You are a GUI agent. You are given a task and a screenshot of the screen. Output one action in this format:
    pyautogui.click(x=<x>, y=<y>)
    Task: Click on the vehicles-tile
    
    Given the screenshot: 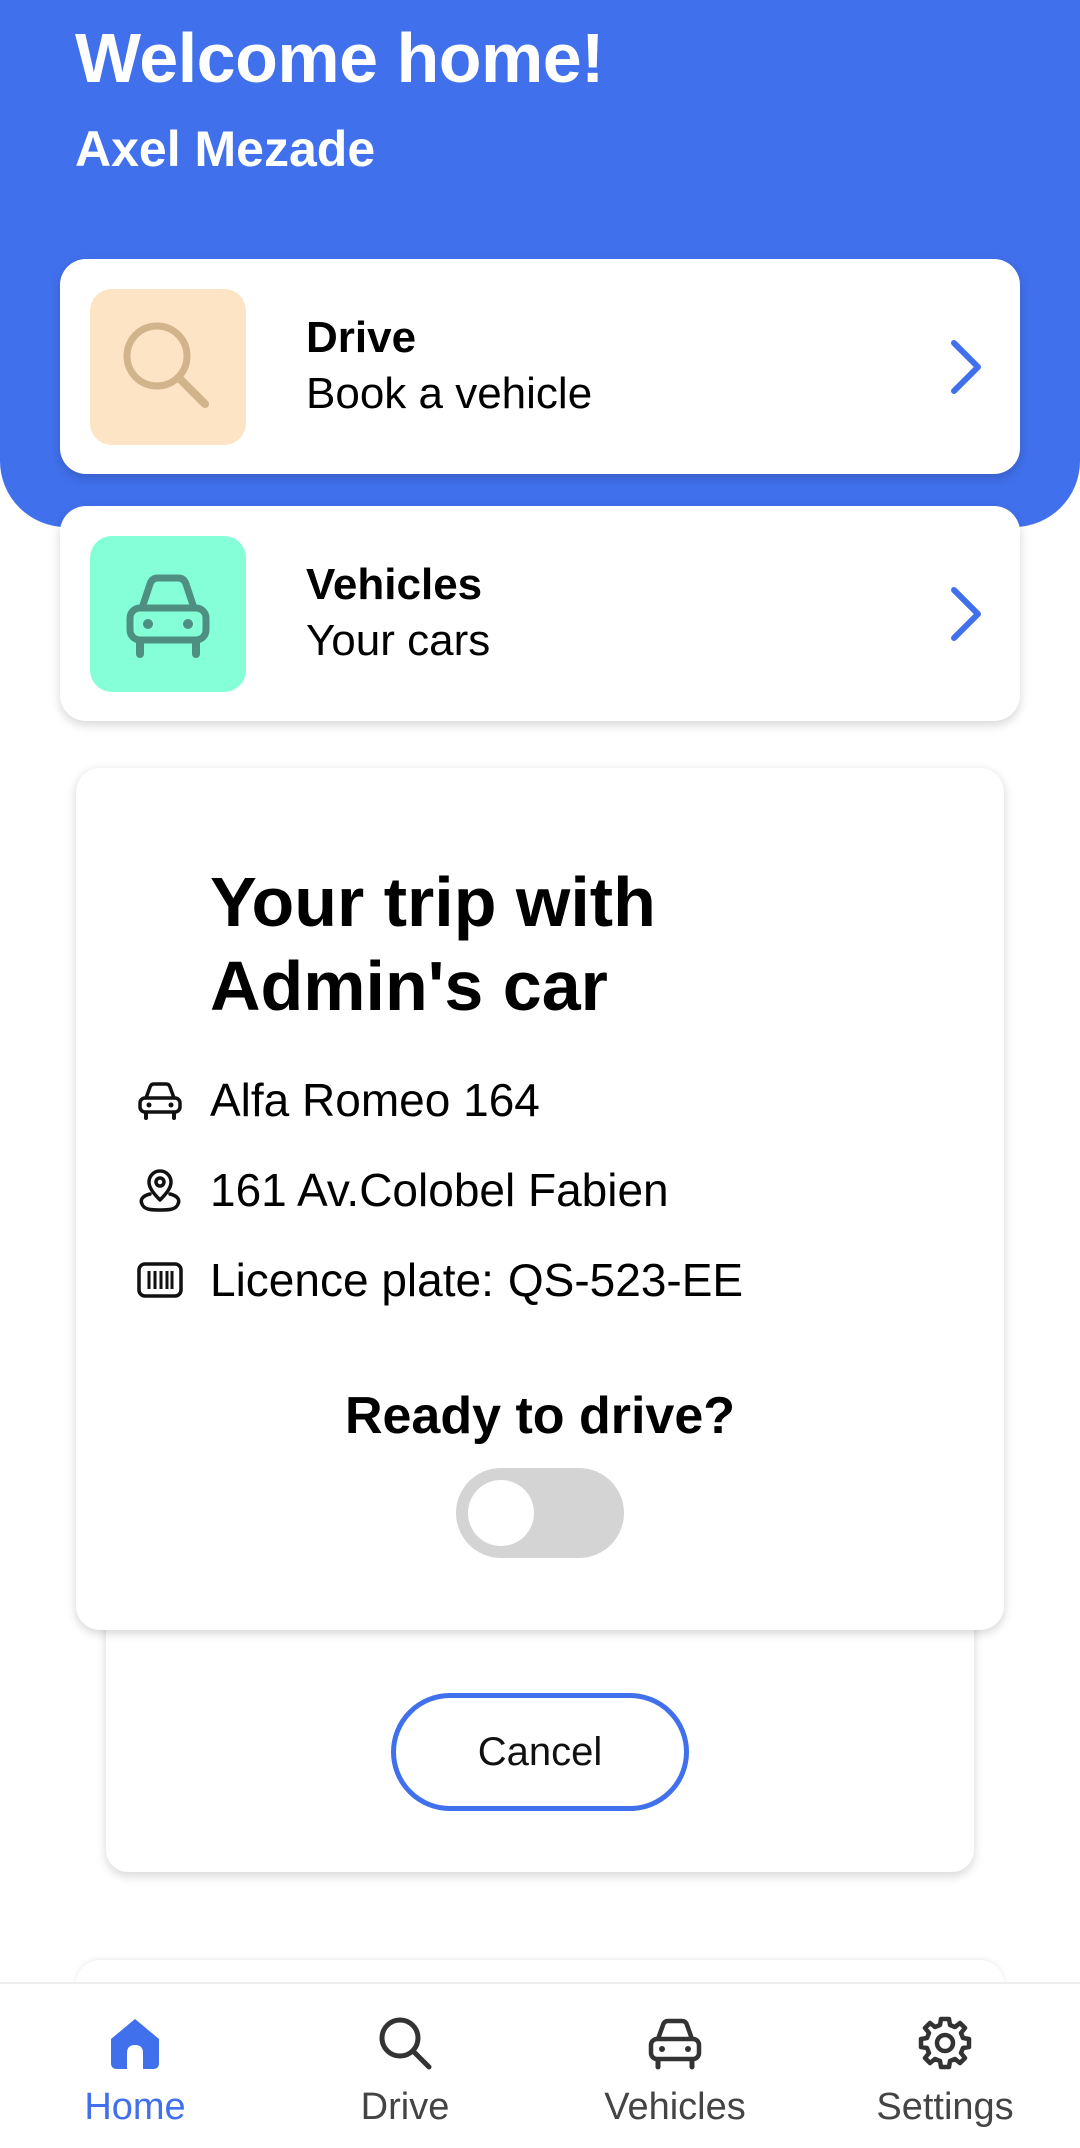 What is the action you would take?
    pyautogui.click(x=168, y=614)
    